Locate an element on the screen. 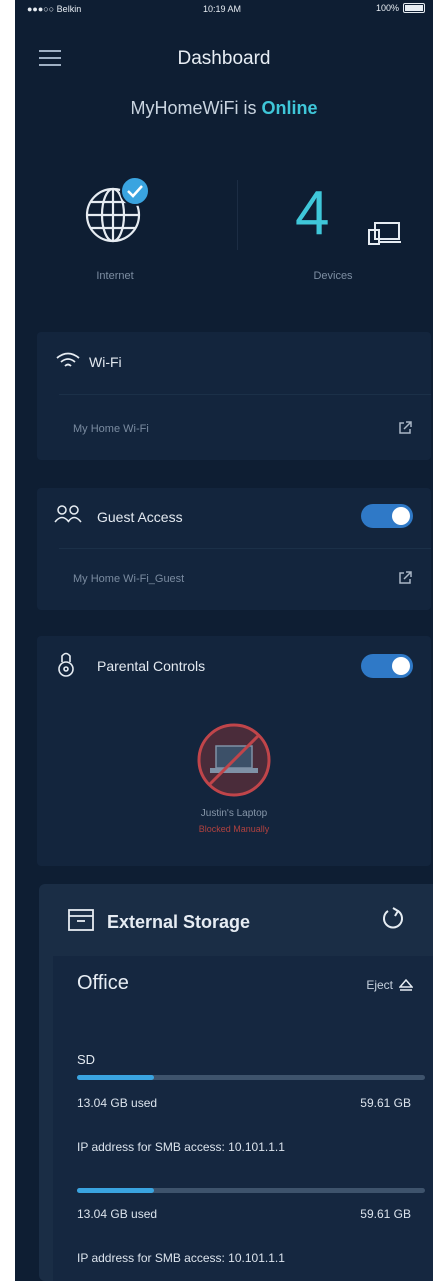 This screenshot has width=448, height=1281. blocked-laptop-icon is located at coordinates (234, 760).